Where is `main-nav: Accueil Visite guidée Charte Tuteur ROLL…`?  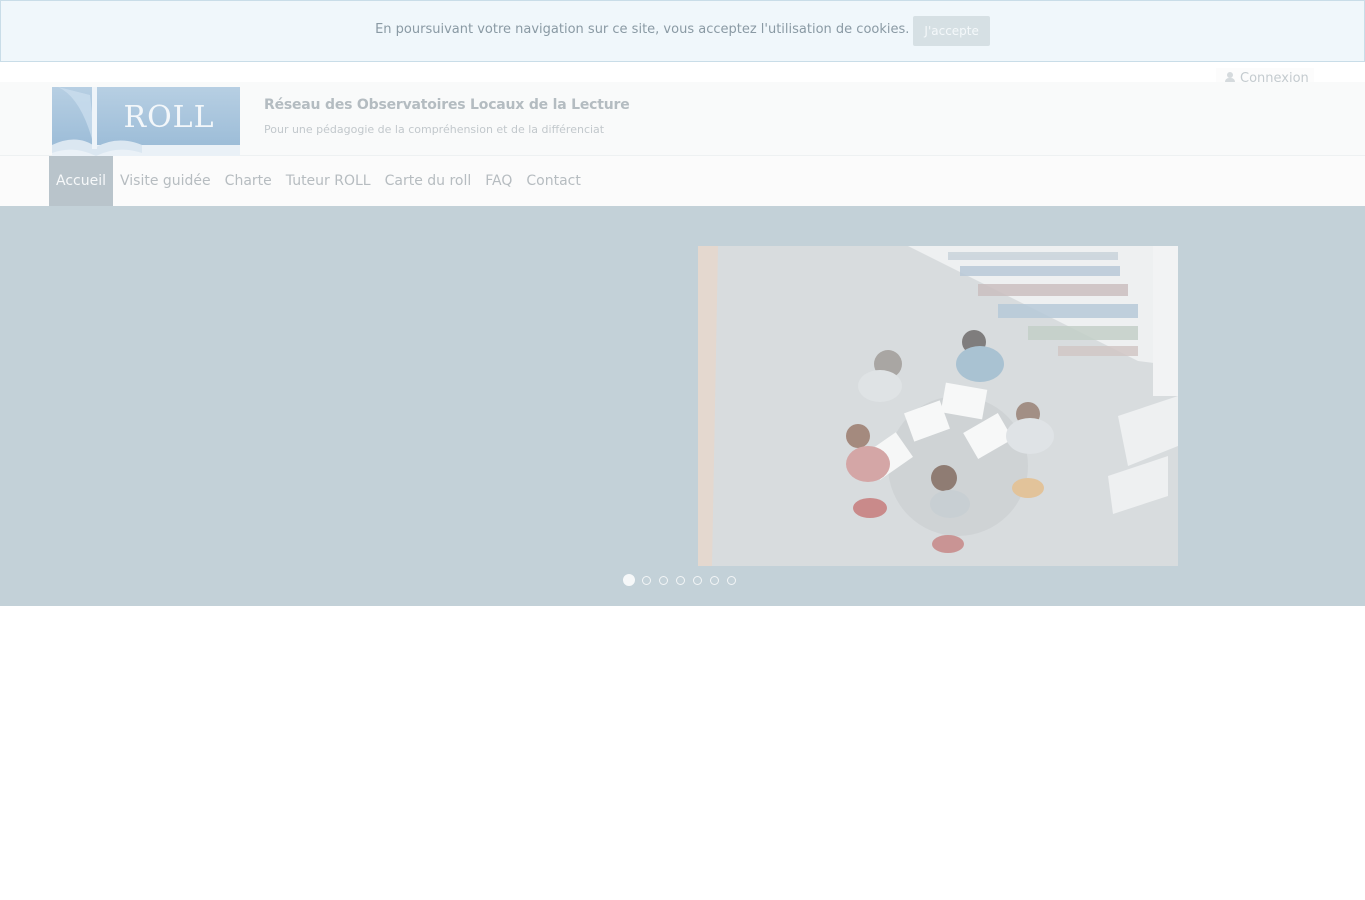 main-nav: Accueil Visite guidée Charte Tuteur ROLL… is located at coordinates (682, 181).